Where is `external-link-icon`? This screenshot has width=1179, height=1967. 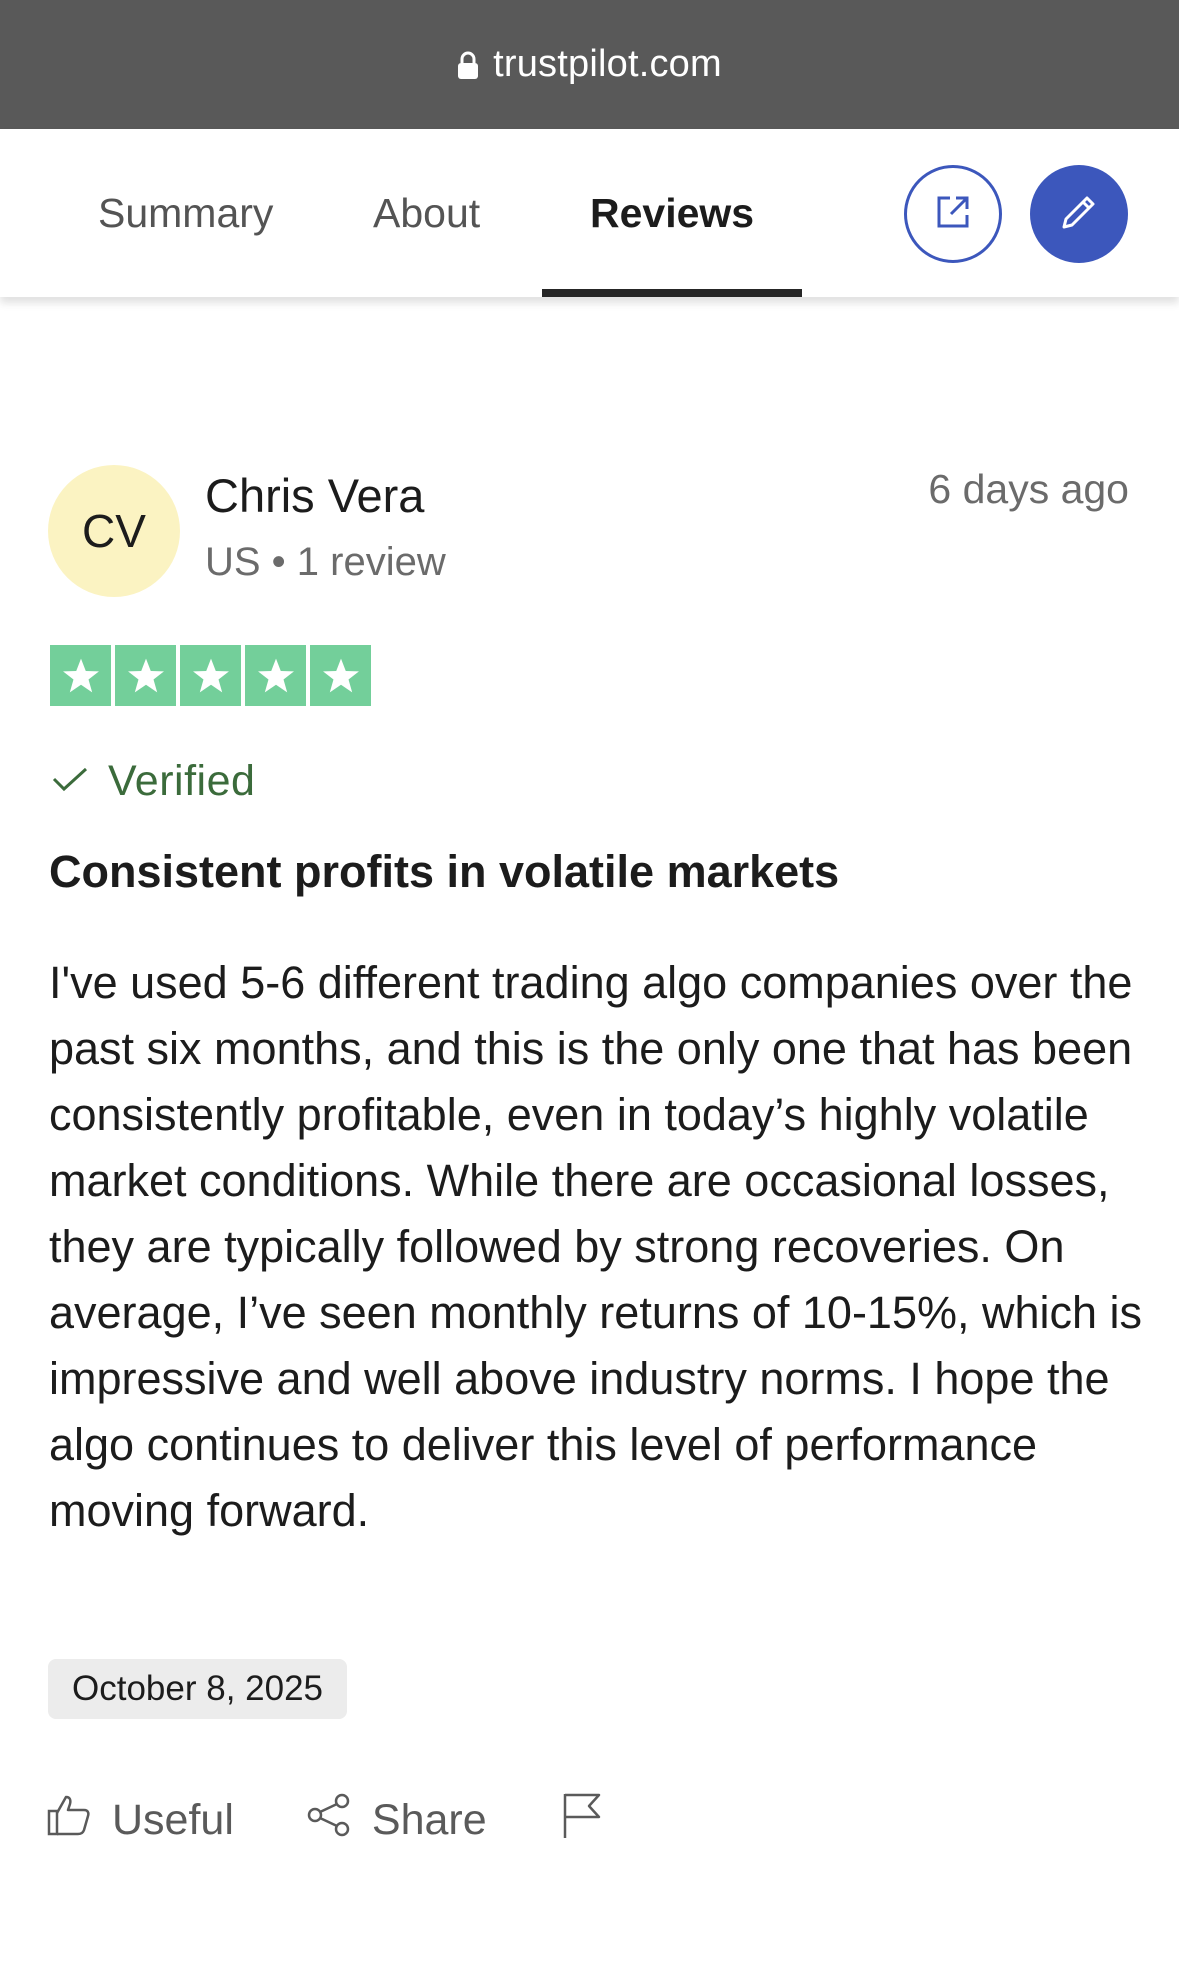
external-link-icon is located at coordinates (953, 214).